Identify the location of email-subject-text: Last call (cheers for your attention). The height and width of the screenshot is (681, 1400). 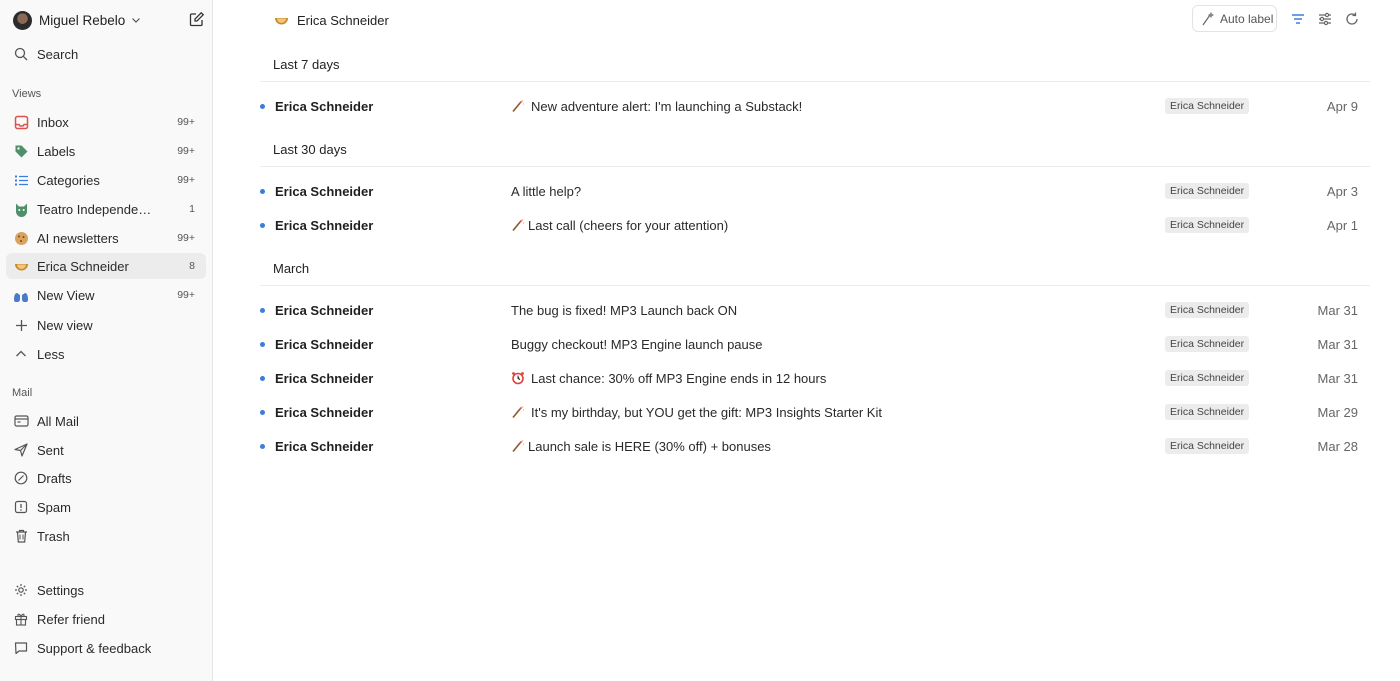
(628, 225).